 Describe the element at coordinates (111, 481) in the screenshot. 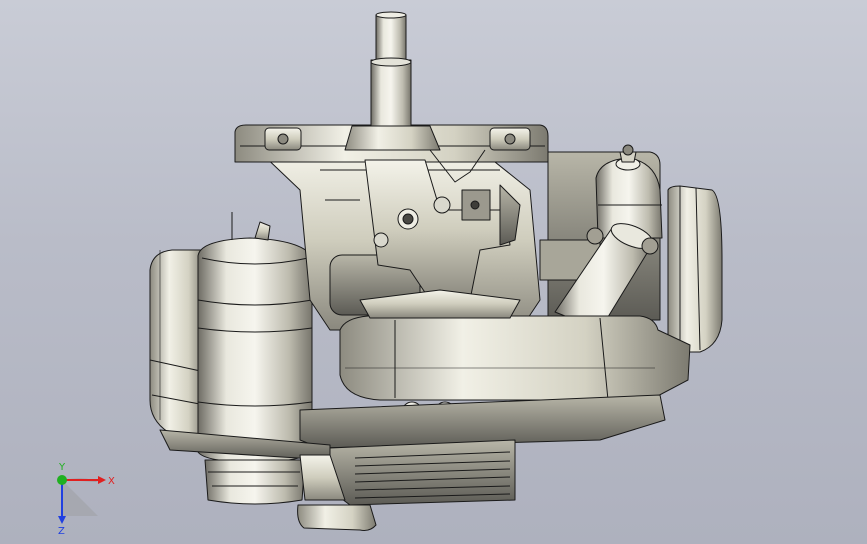

I see `x-axis-label: X` at that location.